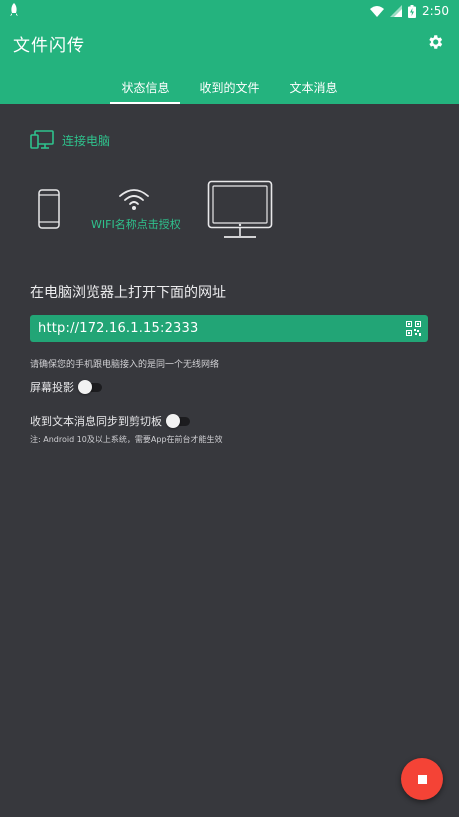 The width and height of the screenshot is (459, 817). I want to click on clipboard-sync-label: 收到文本消息同步到剪切板, so click(96, 421).